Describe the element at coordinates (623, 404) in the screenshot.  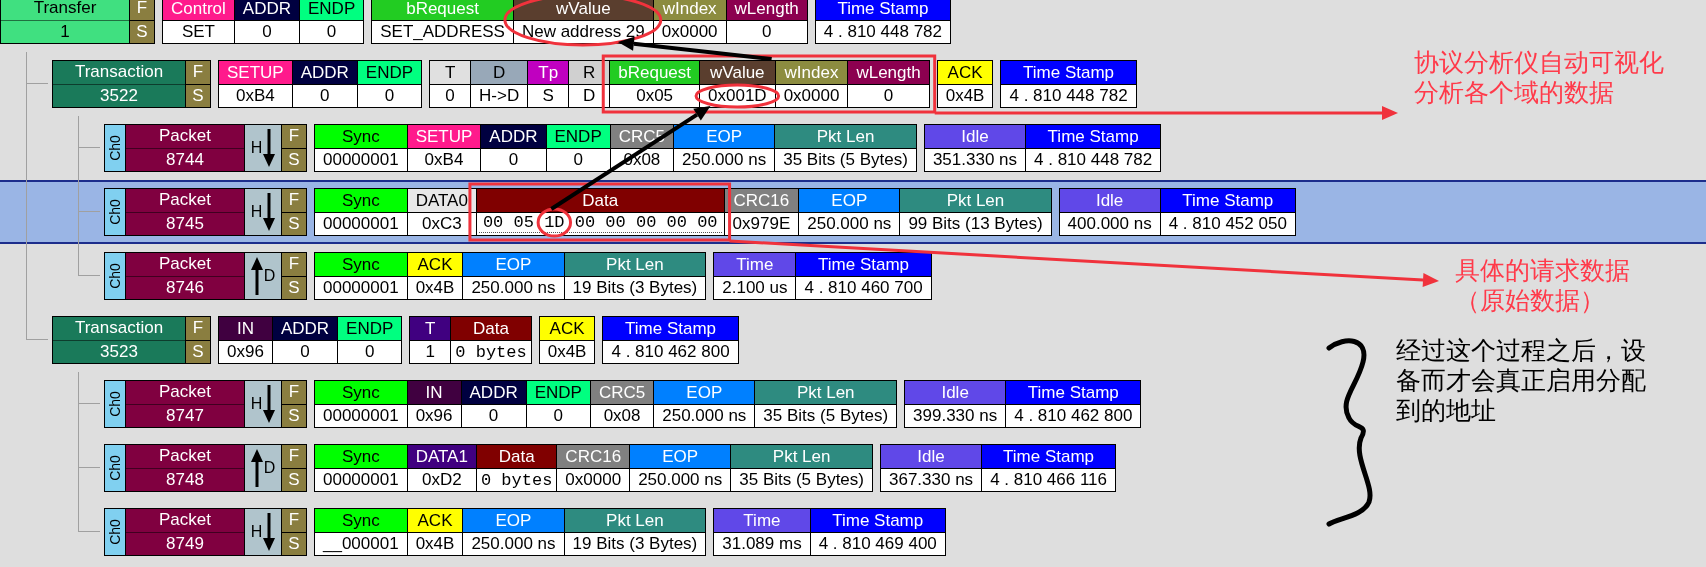
I see `trace-row: Ch0 Packet 8747 H F S Sync 00000001 IN 0x96 ADDR 0 ENDP 0 CRC5 0x08 EOP 250.000 ns Pkt Len 35 Bits (5 Bytes) Idle 399.330 ns Time Stamp 4 . 810 462 800` at that location.